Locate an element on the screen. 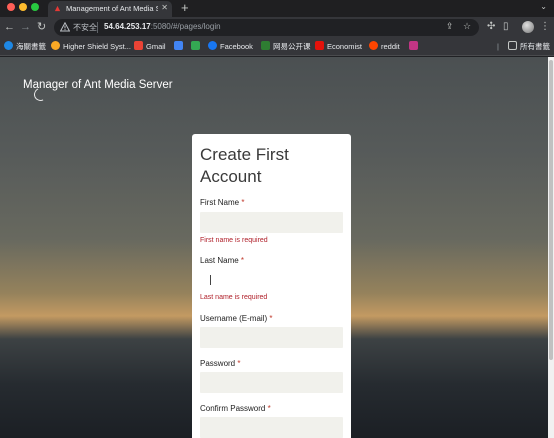  translate-icon is located at coordinates (178, 45).